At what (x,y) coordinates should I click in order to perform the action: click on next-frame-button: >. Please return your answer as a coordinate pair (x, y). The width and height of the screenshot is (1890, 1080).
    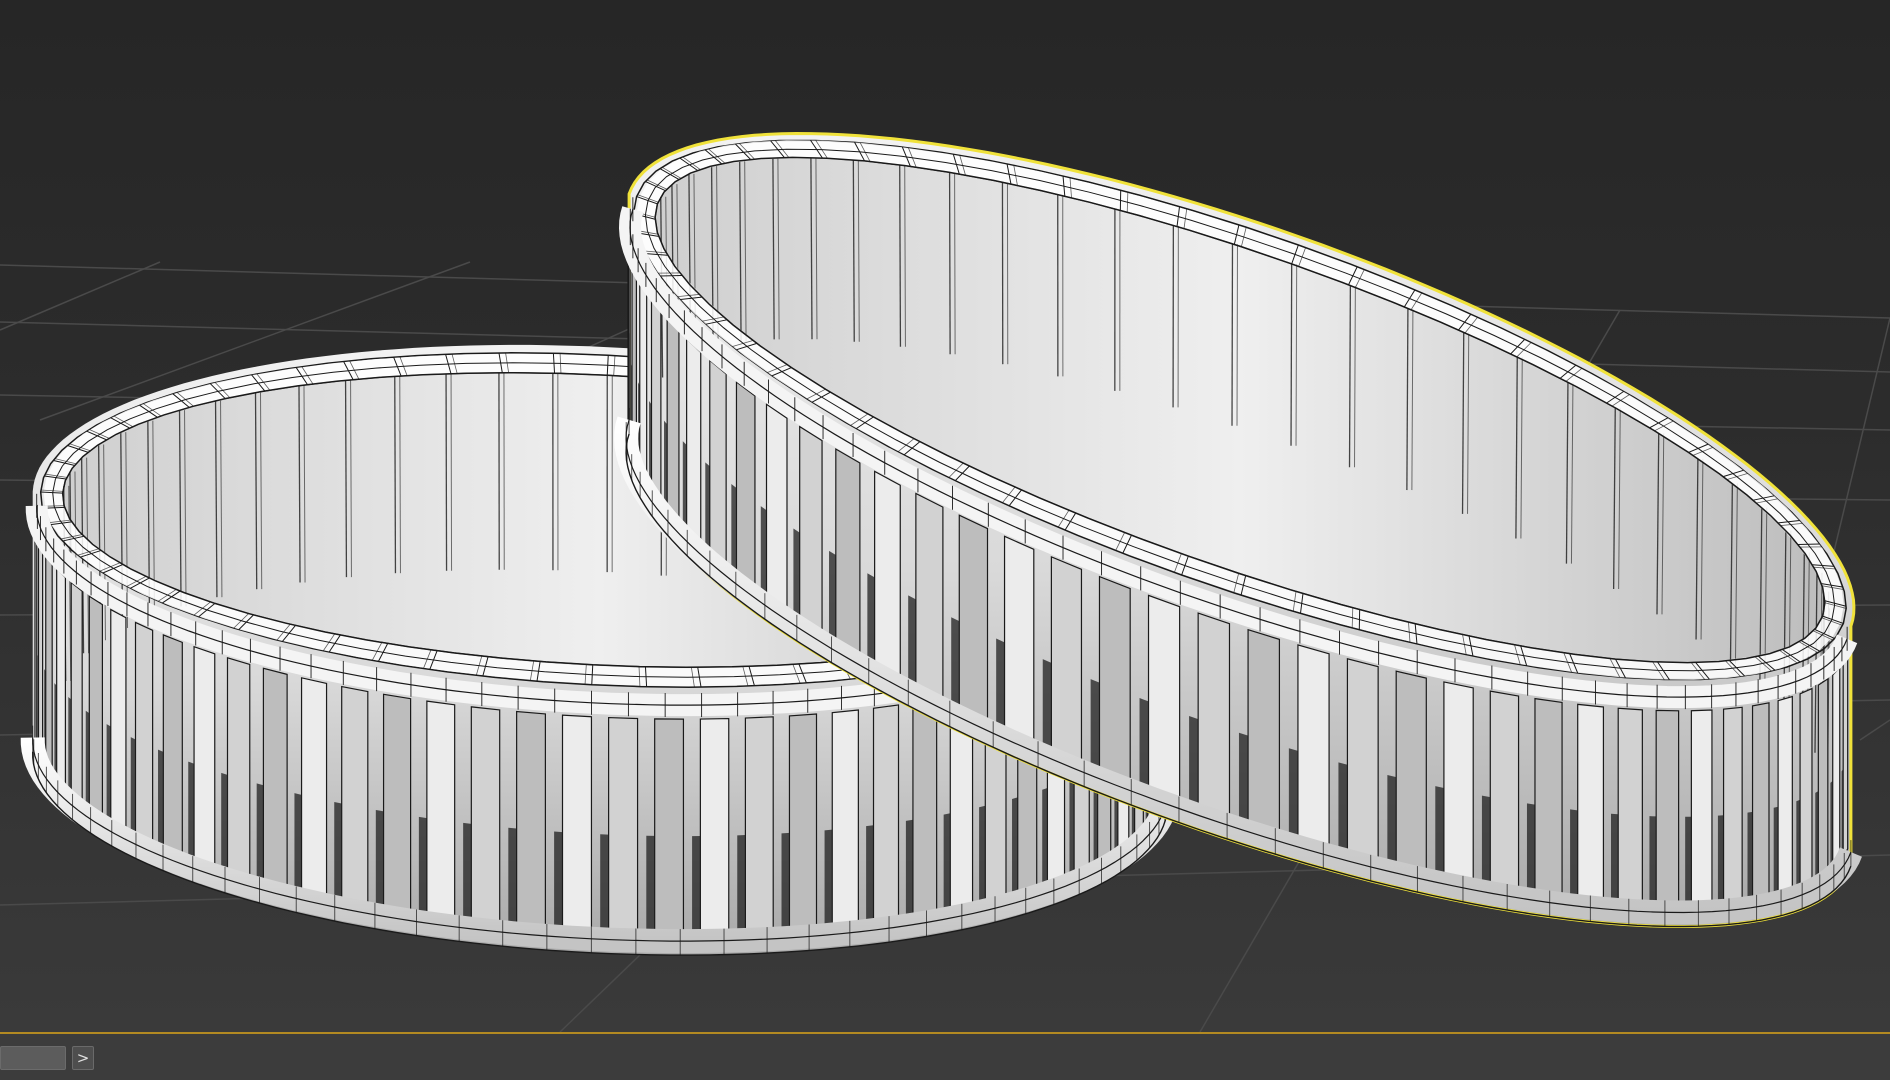
    Looking at the image, I should click on (83, 1058).